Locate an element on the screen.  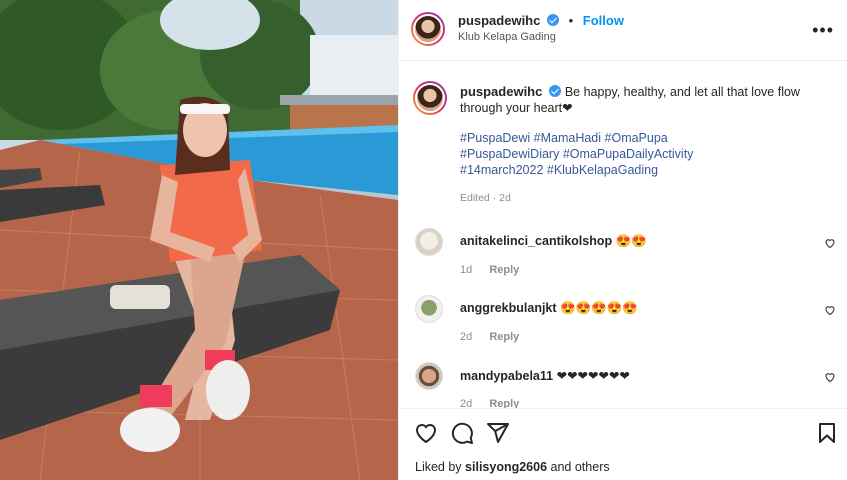
hashtag-line: #PuspaDewi #MamaHadi #OmaPupa is located at coordinates (645, 138).